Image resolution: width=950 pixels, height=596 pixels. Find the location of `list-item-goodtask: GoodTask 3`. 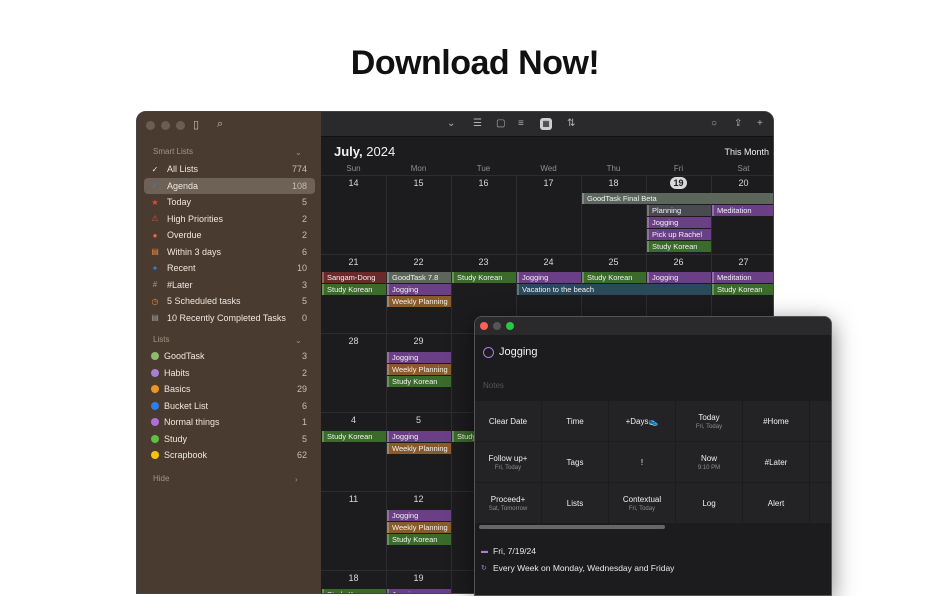

list-item-goodtask: GoodTask 3 is located at coordinates (229, 356).